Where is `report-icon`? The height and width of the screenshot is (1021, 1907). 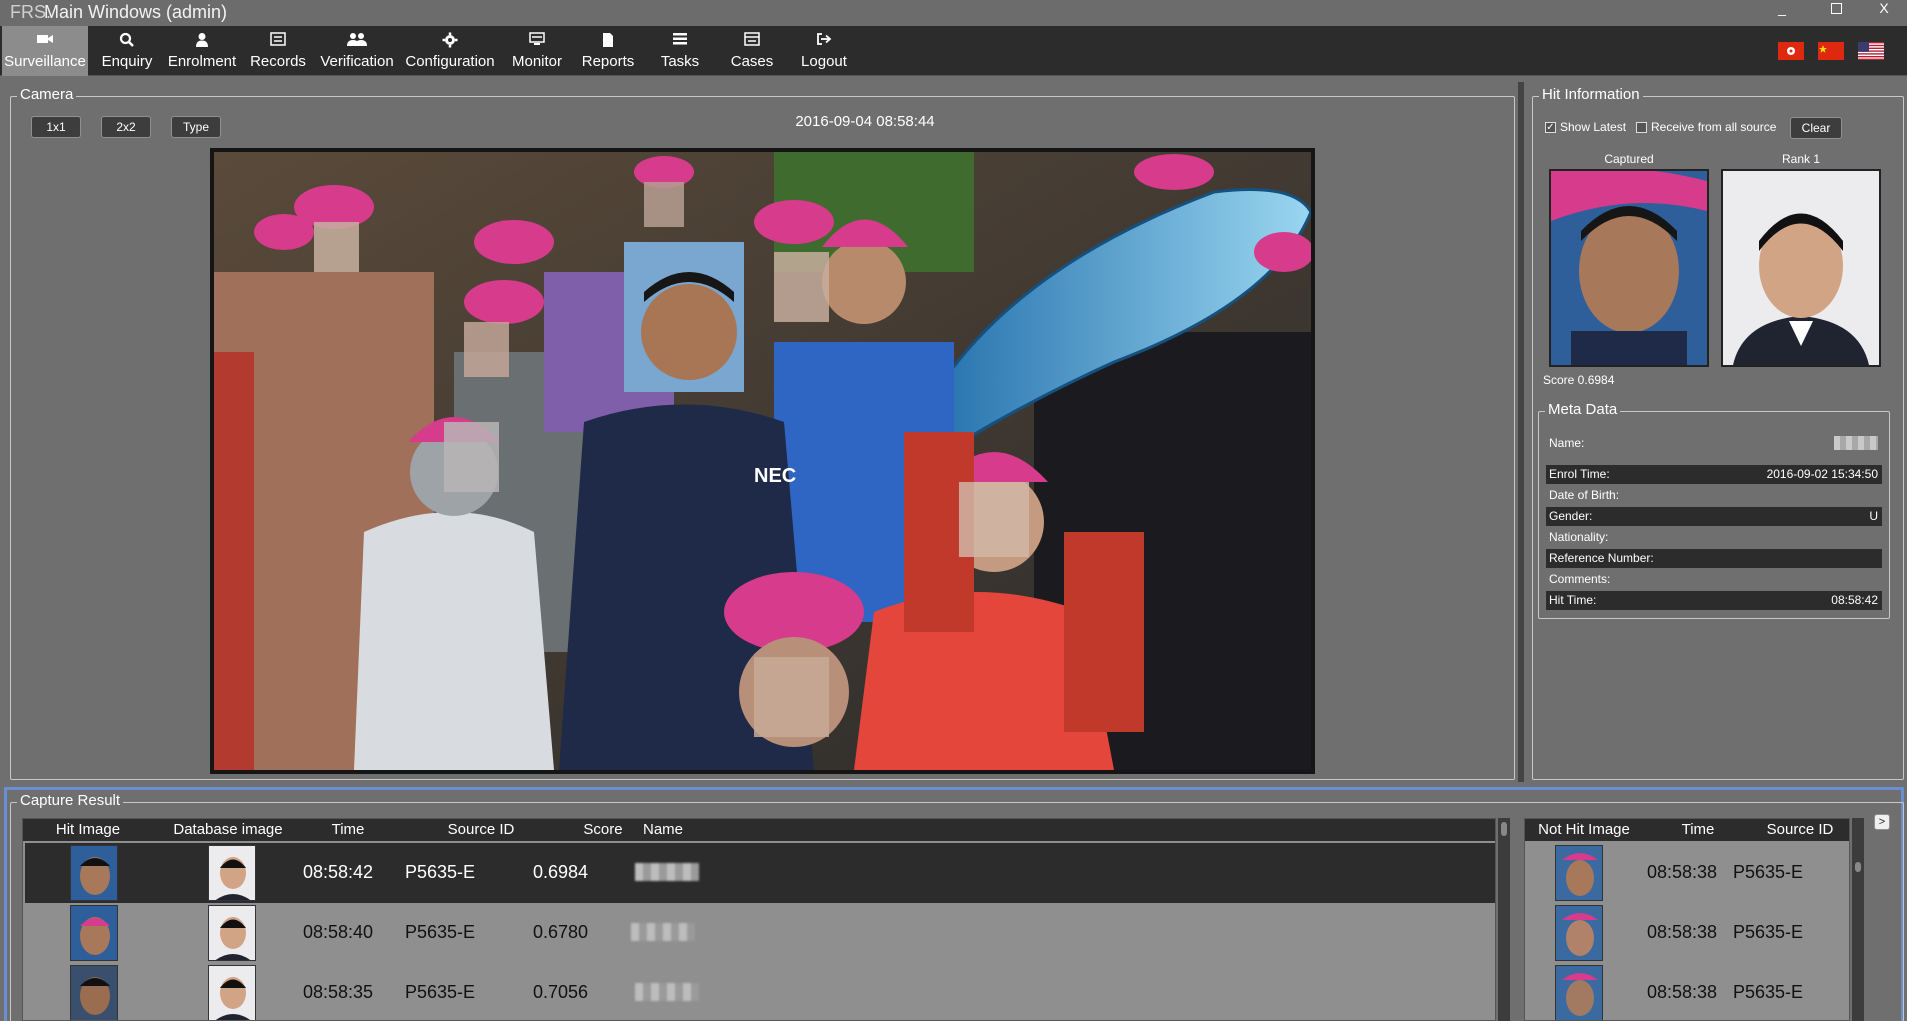 report-icon is located at coordinates (608, 42).